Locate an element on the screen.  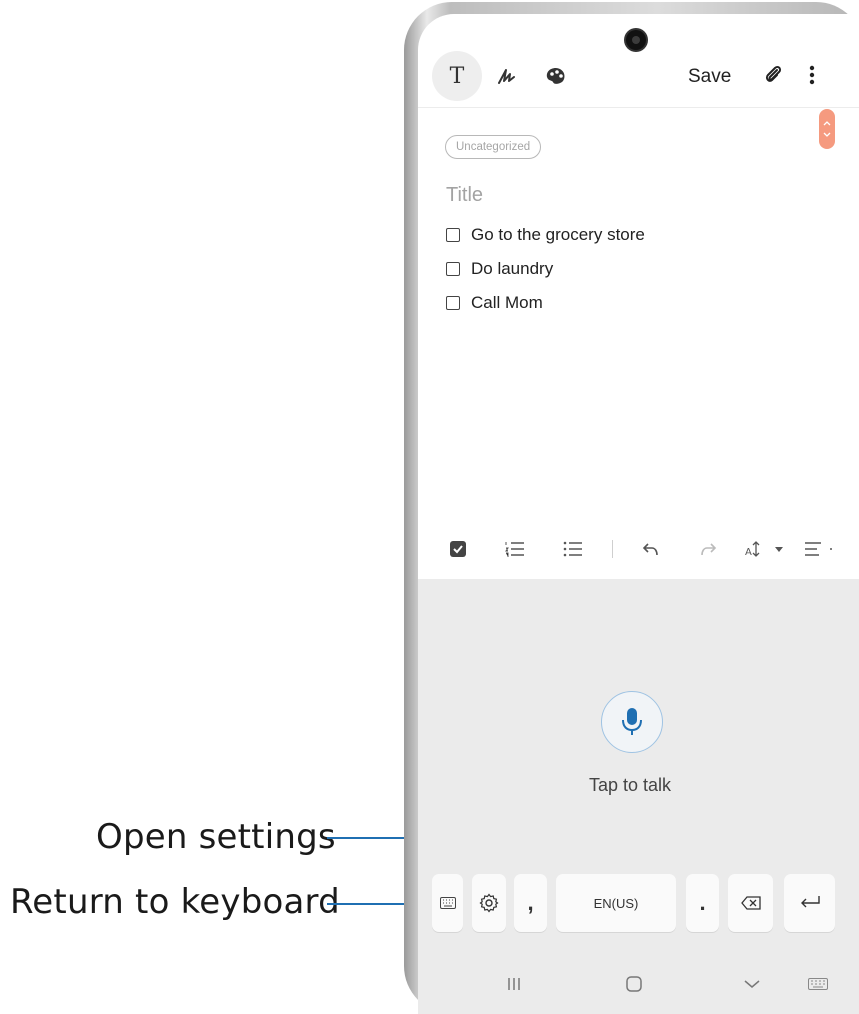
gear-icon is located at coordinates (489, 903).